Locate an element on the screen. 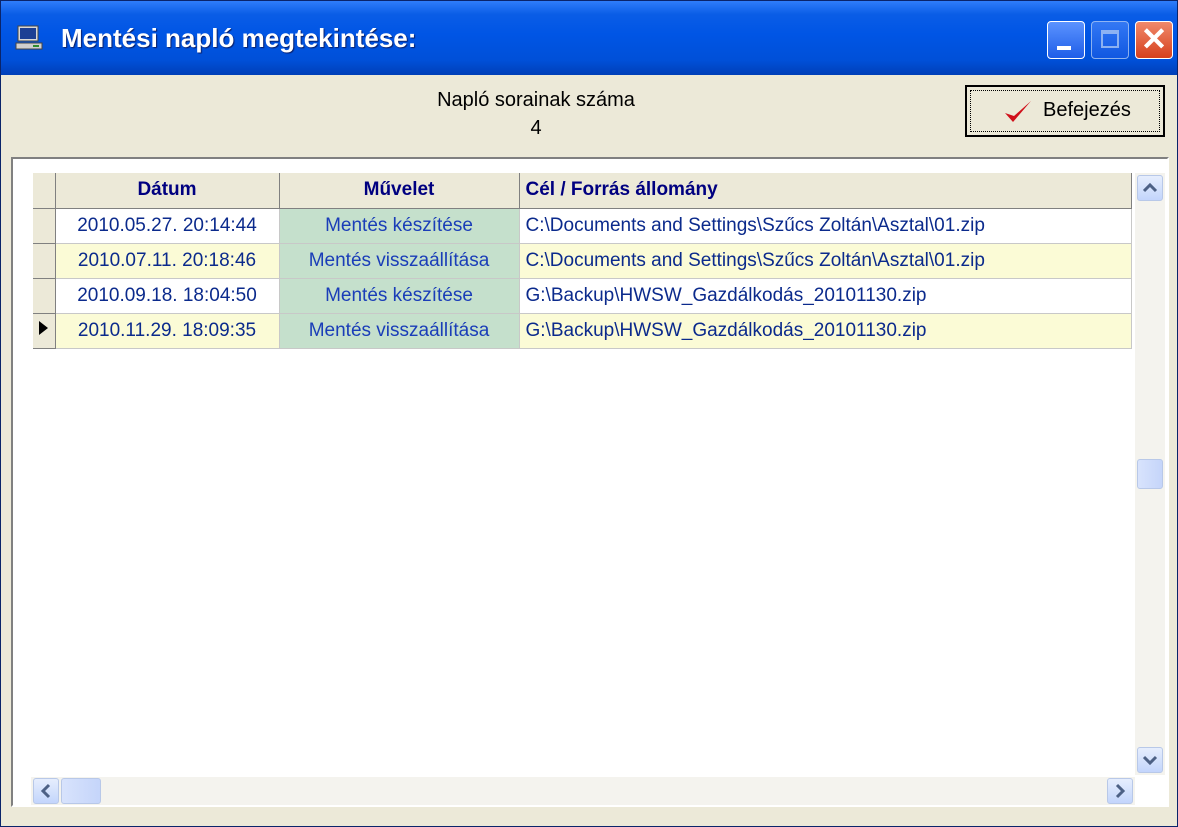  scroll-up-button is located at coordinates (1150, 188).